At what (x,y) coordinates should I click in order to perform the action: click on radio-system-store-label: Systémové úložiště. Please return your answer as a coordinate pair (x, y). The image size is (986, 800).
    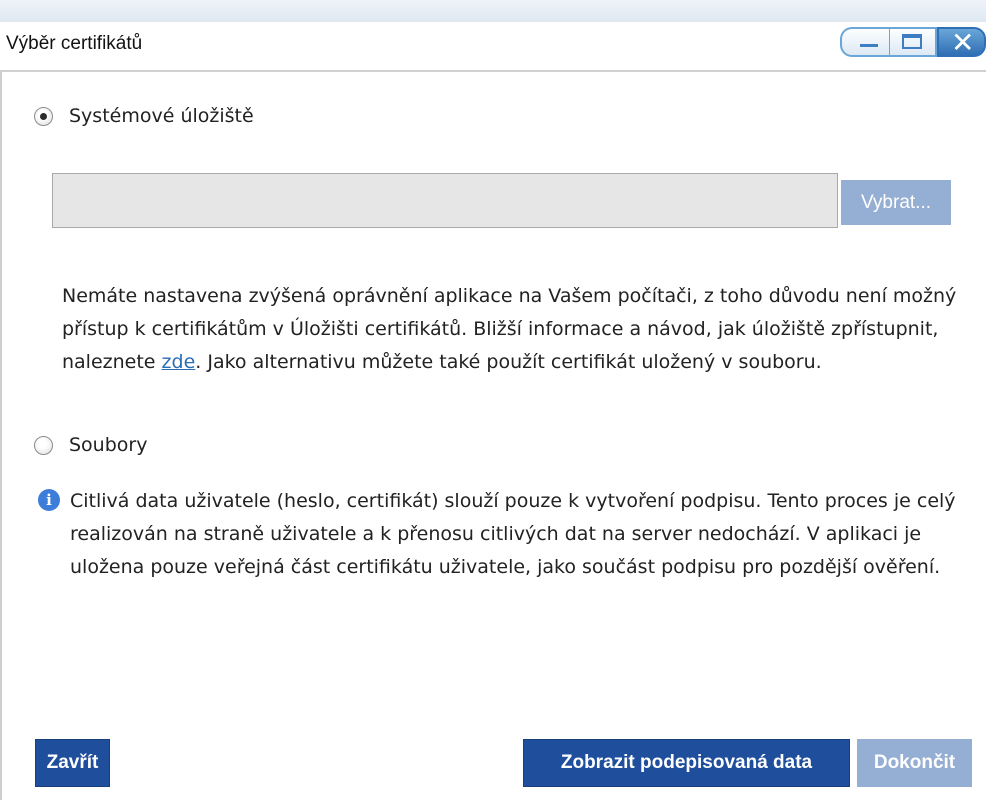
    Looking at the image, I should click on (161, 116).